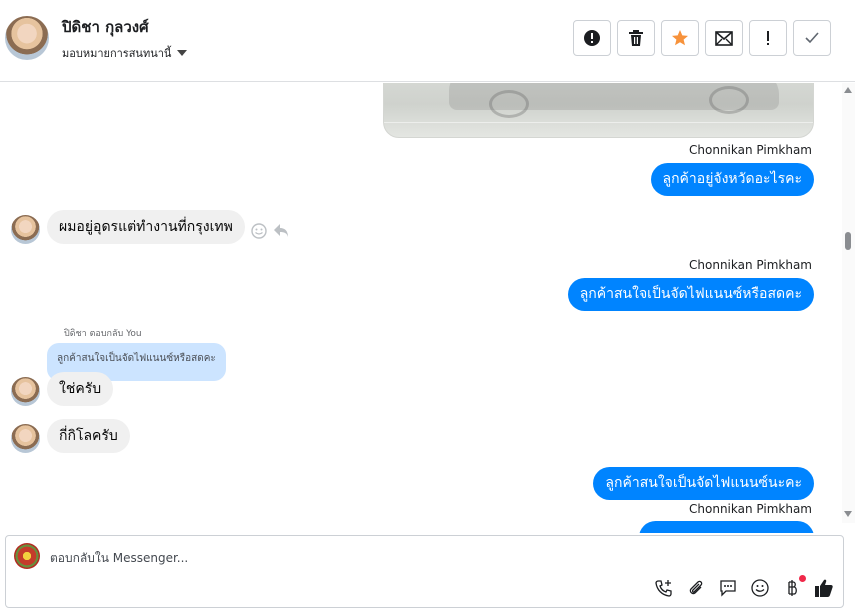 This screenshot has width=865, height=609. I want to click on reply-label: ปิดิชา ตอบกลับ You, so click(103, 334).